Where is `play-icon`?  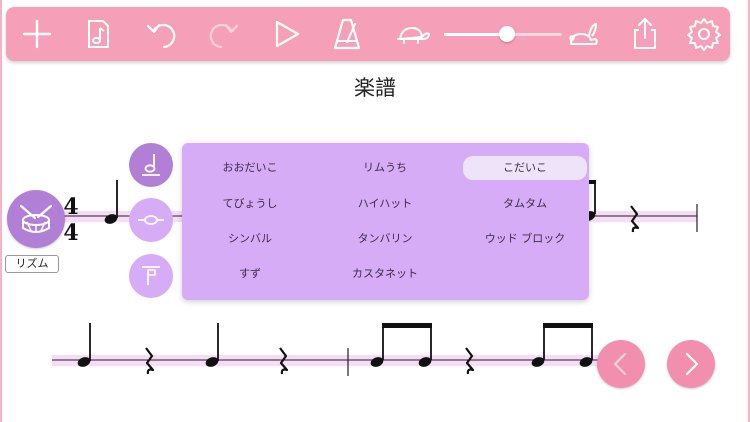
play-icon is located at coordinates (287, 34).